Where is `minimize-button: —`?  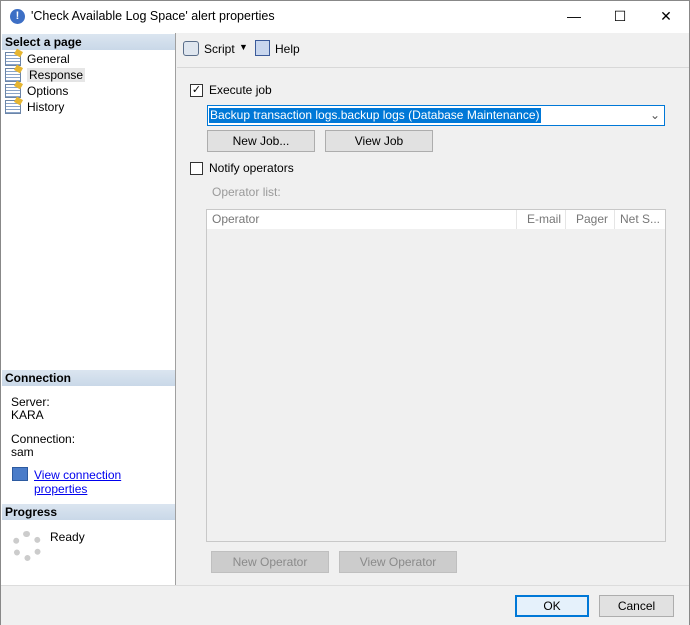 minimize-button: — is located at coordinates (574, 16).